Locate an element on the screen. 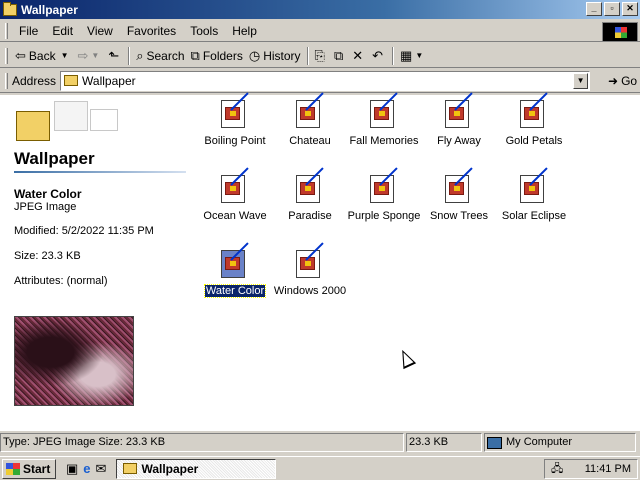  folder-title: Wallpaper is located at coordinates (54, 158).